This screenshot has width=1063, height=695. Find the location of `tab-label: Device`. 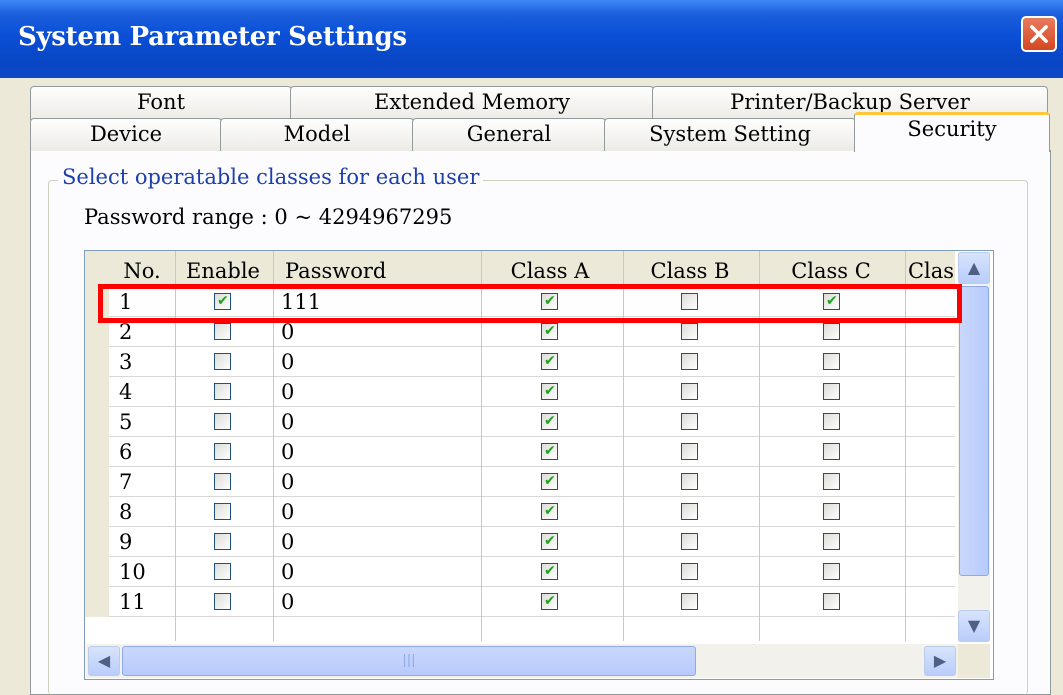

tab-label: Device is located at coordinates (126, 134).